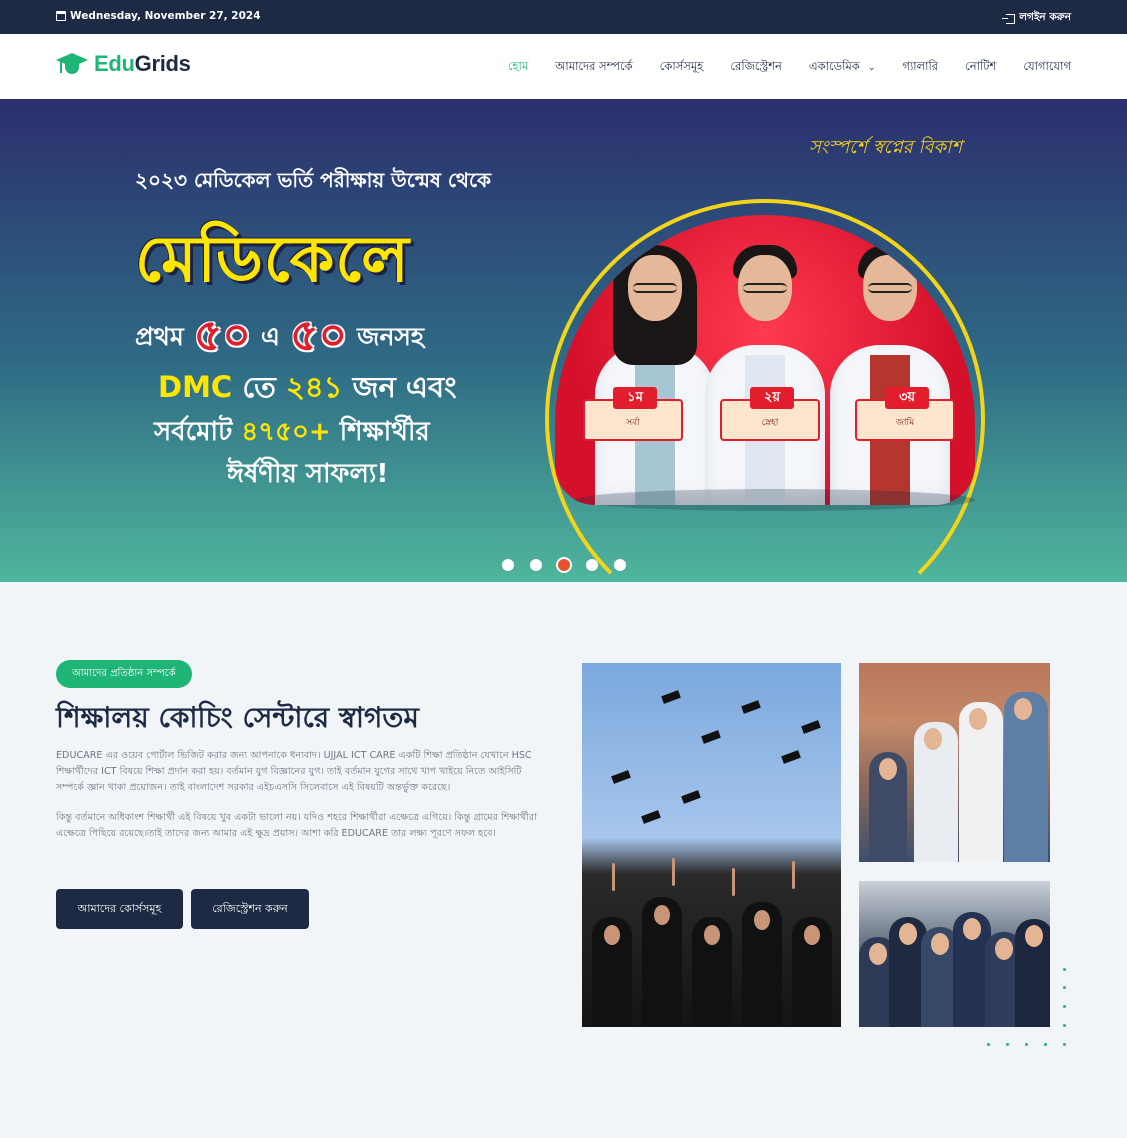  Describe the element at coordinates (518, 67) in the screenshot. I see `nav-home: হোম` at that location.